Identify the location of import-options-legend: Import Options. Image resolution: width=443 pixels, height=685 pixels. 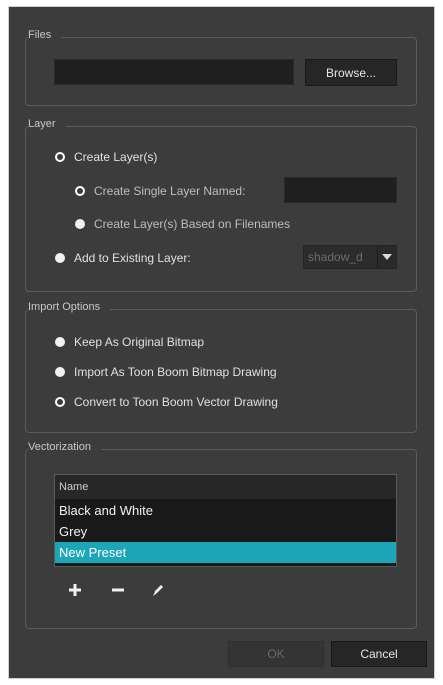
(69, 307).